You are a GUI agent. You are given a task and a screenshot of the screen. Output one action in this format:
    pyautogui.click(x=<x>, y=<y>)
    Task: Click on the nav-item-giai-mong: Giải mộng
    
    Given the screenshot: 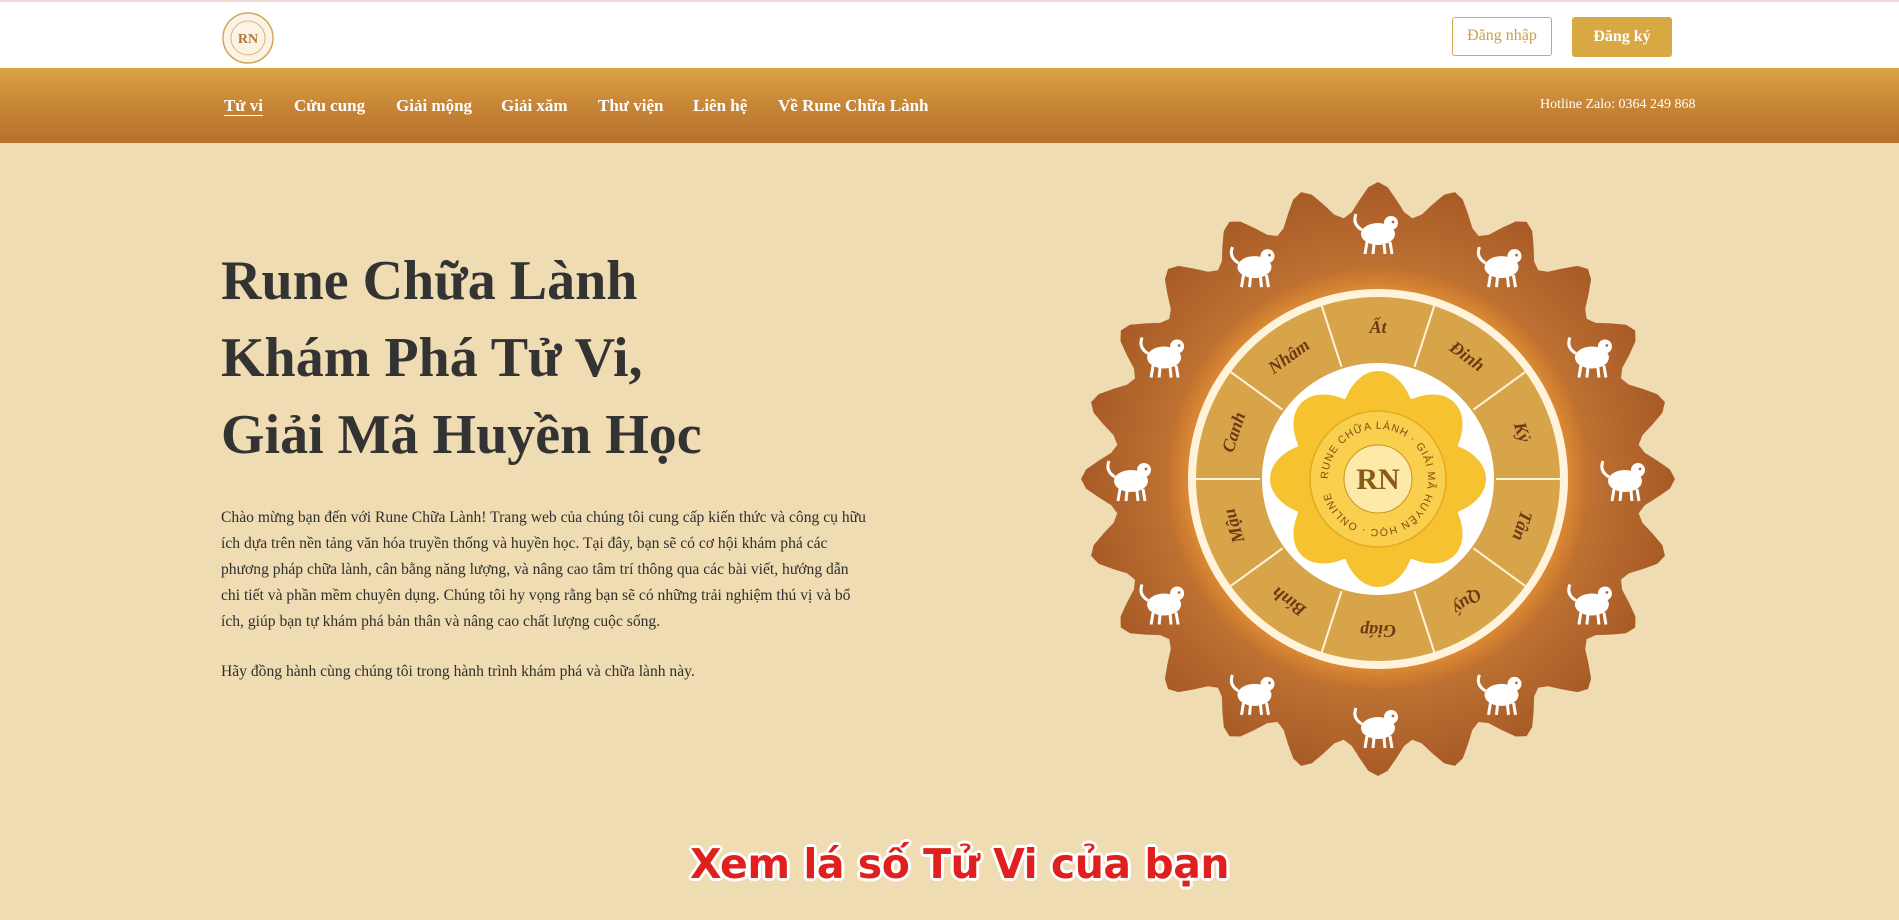 What is the action you would take?
    pyautogui.click(x=434, y=106)
    